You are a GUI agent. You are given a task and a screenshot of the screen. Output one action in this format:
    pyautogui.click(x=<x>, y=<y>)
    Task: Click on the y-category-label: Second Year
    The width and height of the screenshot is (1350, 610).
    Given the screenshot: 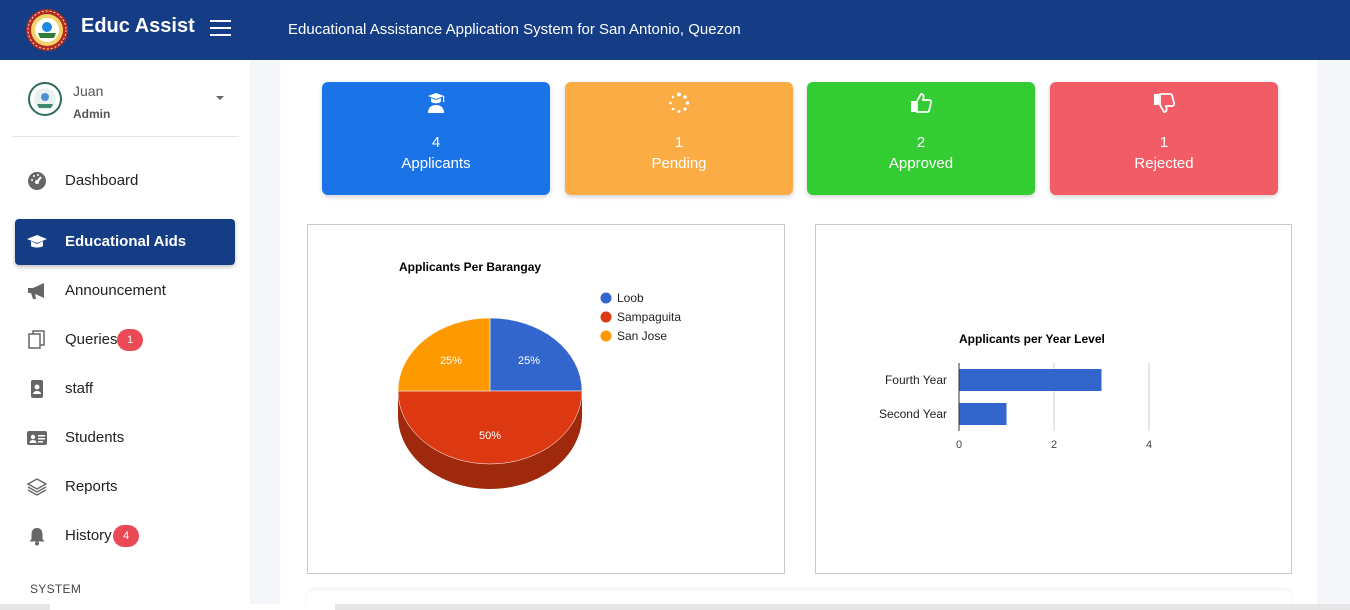 What is the action you would take?
    pyautogui.click(x=913, y=414)
    